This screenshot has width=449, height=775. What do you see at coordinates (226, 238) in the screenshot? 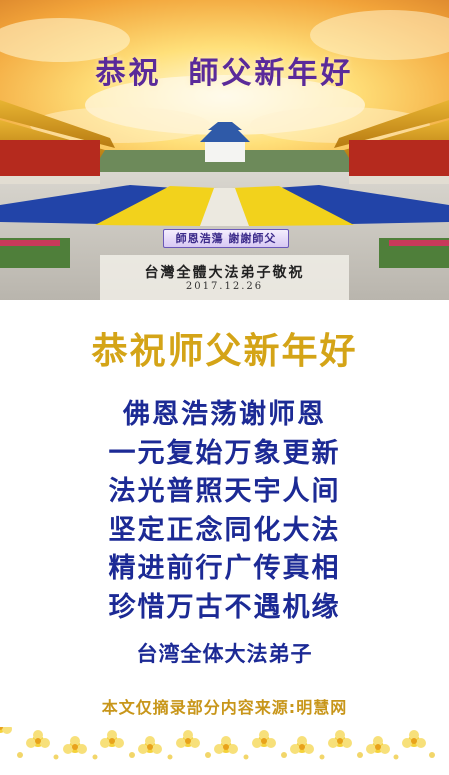
I see `photo-banner: 師恩浩蕩 謝謝師父` at bounding box center [226, 238].